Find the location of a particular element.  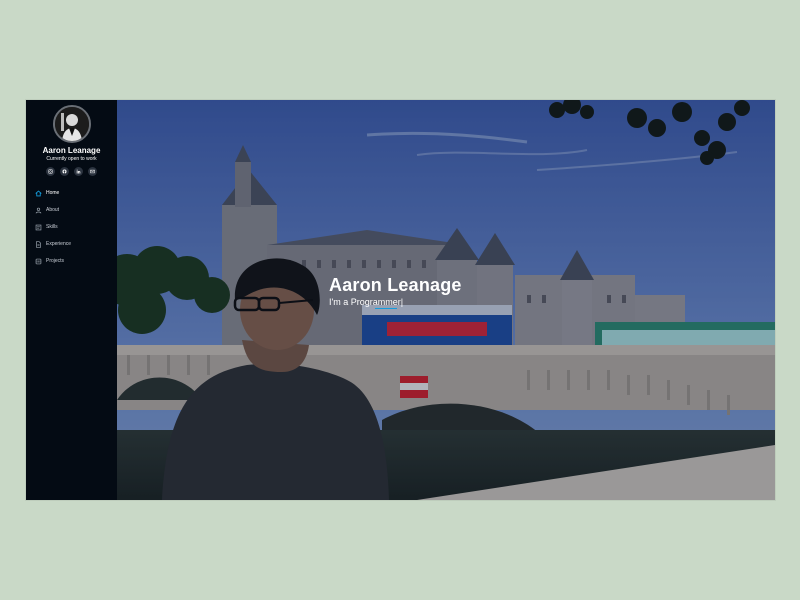

nav-label-home: Home is located at coordinates (53, 193).